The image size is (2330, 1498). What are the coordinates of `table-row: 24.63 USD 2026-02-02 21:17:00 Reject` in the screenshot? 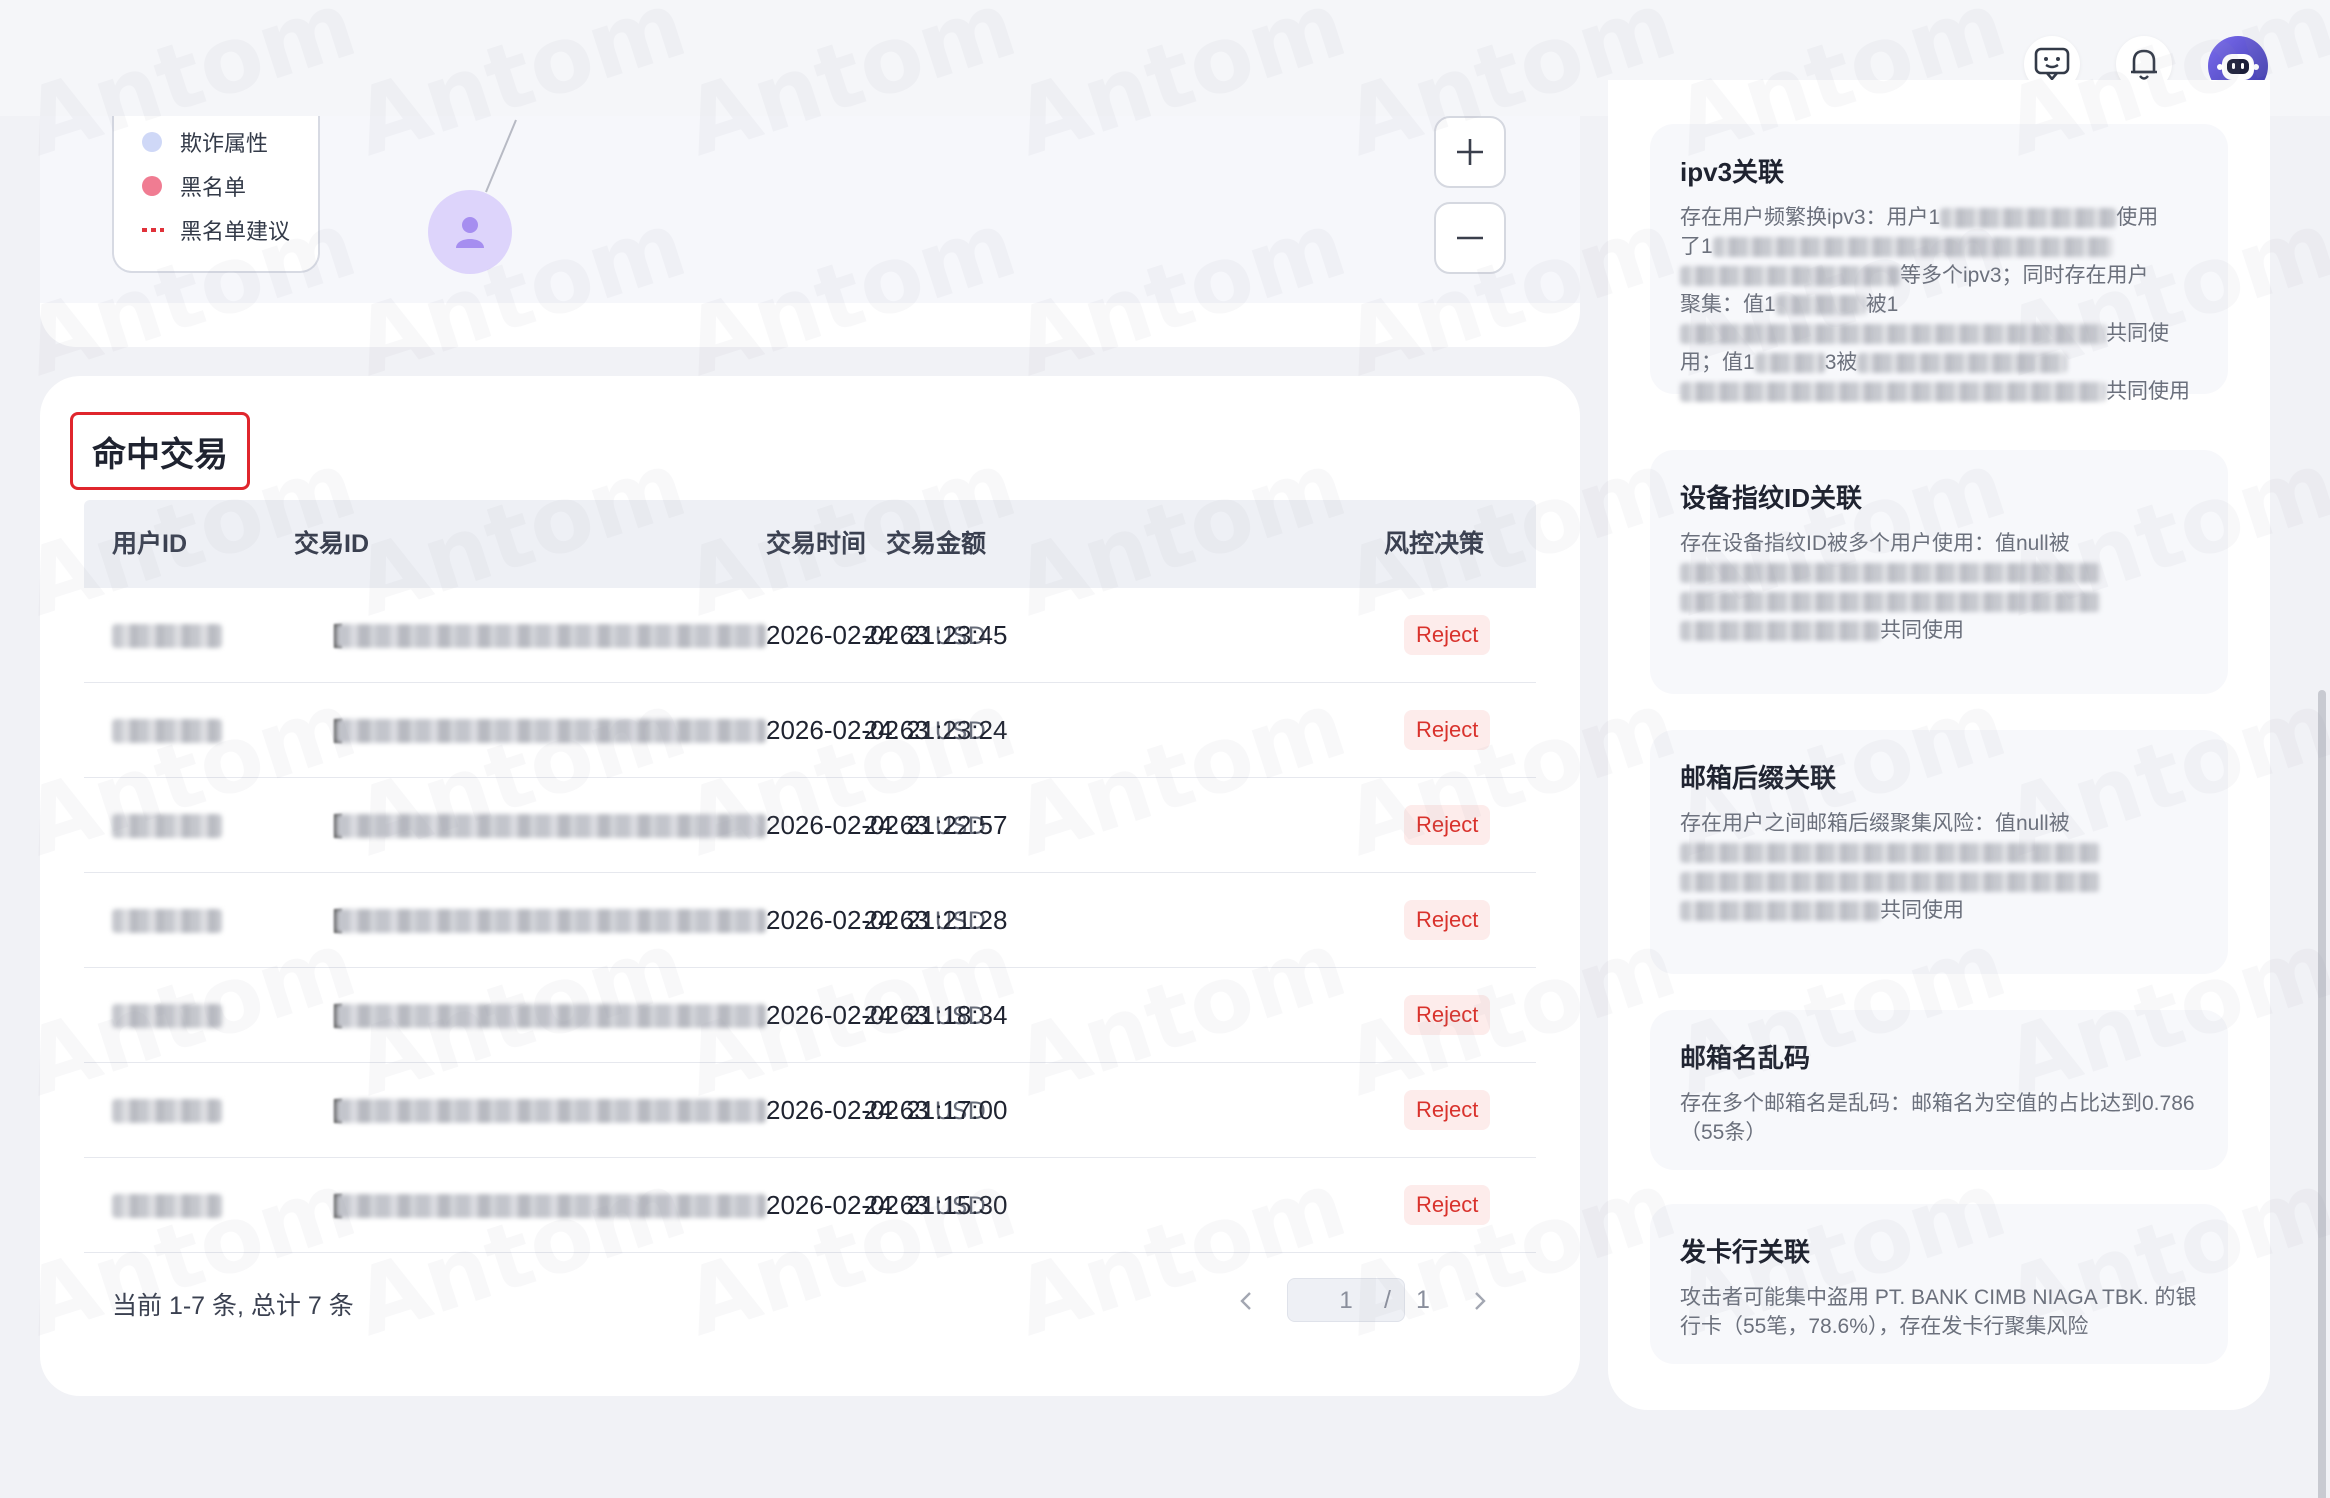 It's located at (810, 1110).